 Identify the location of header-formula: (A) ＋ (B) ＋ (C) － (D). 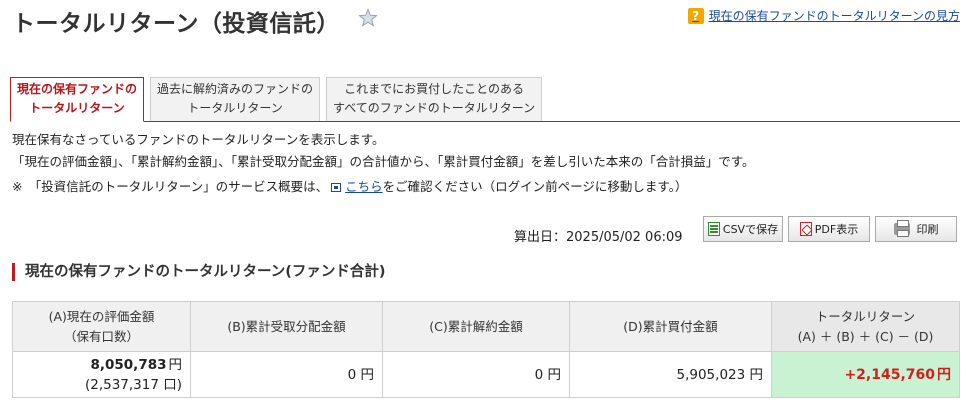
(865, 336).